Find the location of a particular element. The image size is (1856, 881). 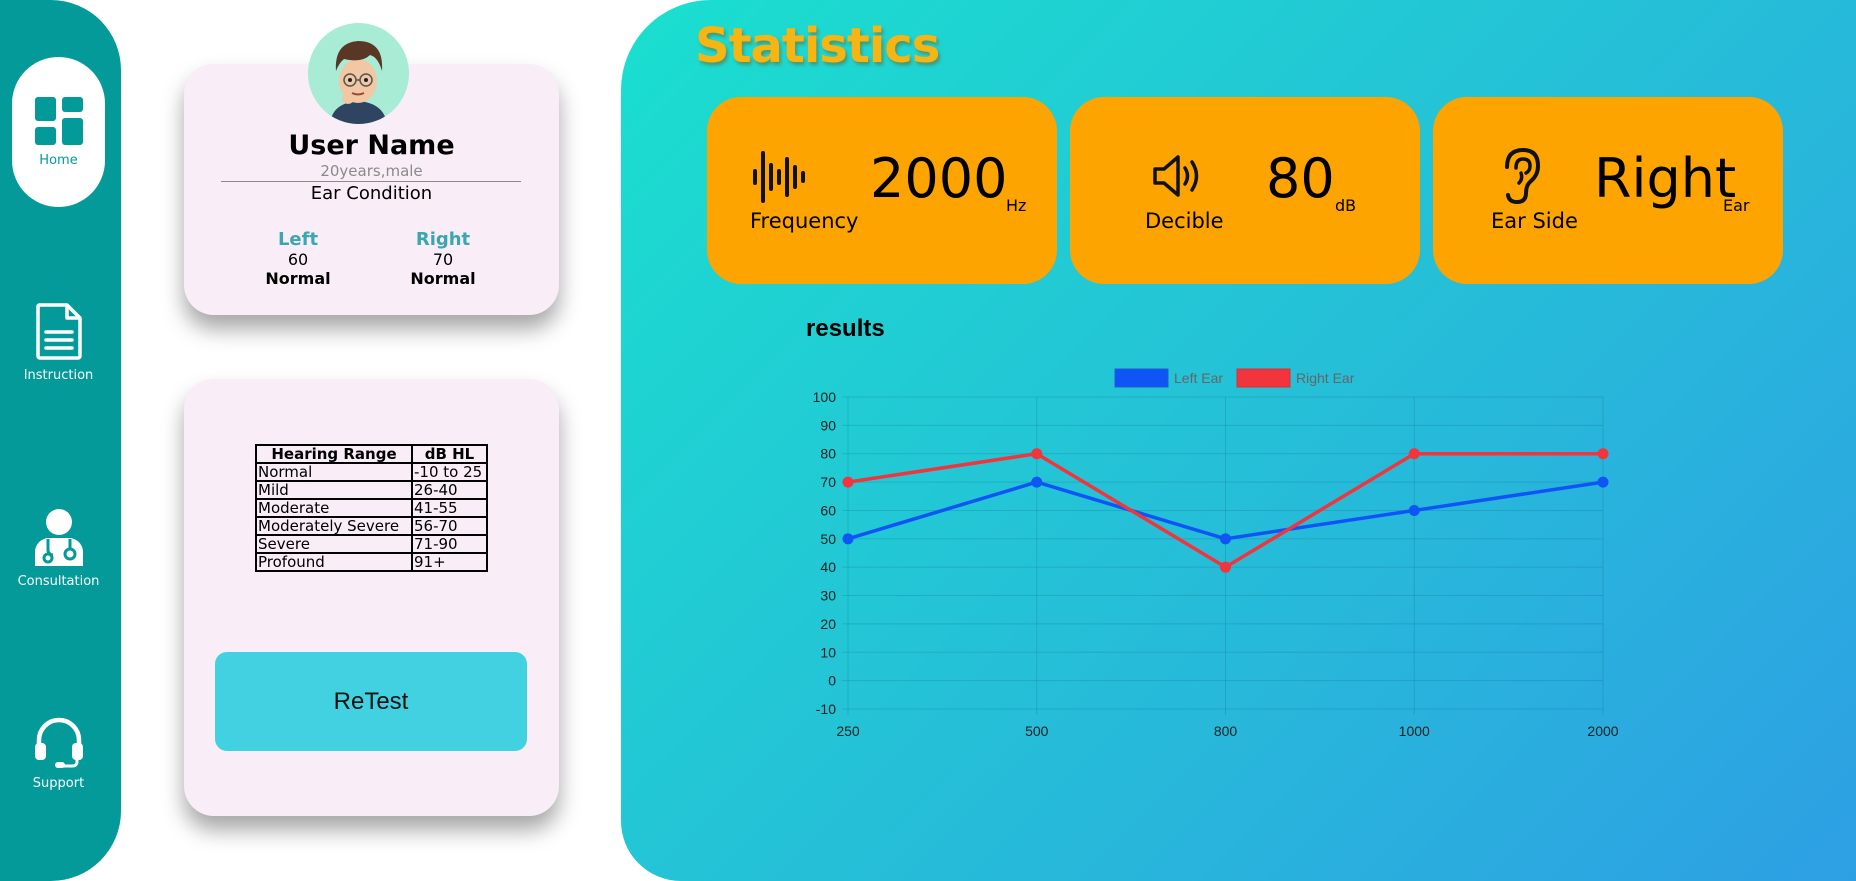

decibel-label: Decible is located at coordinates (1184, 221).